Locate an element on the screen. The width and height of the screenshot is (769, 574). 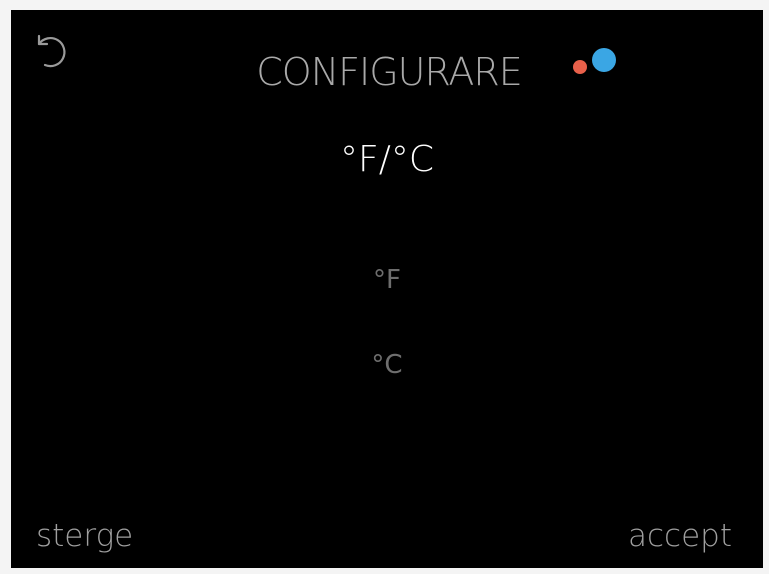
connection-indicator is located at coordinates (597, 63).